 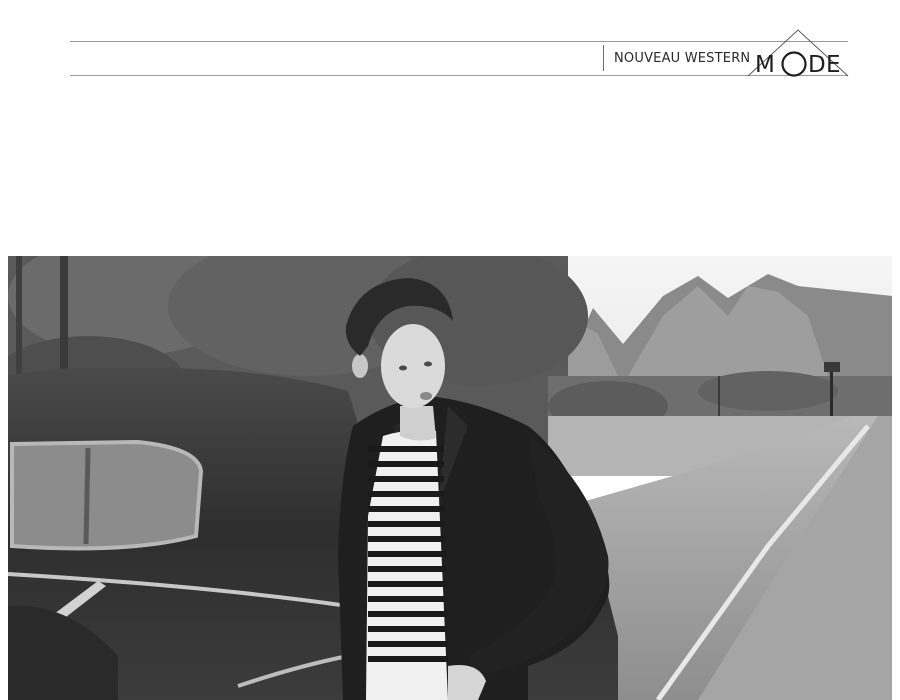 I want to click on logo-letter-d: D, so click(x=817, y=65).